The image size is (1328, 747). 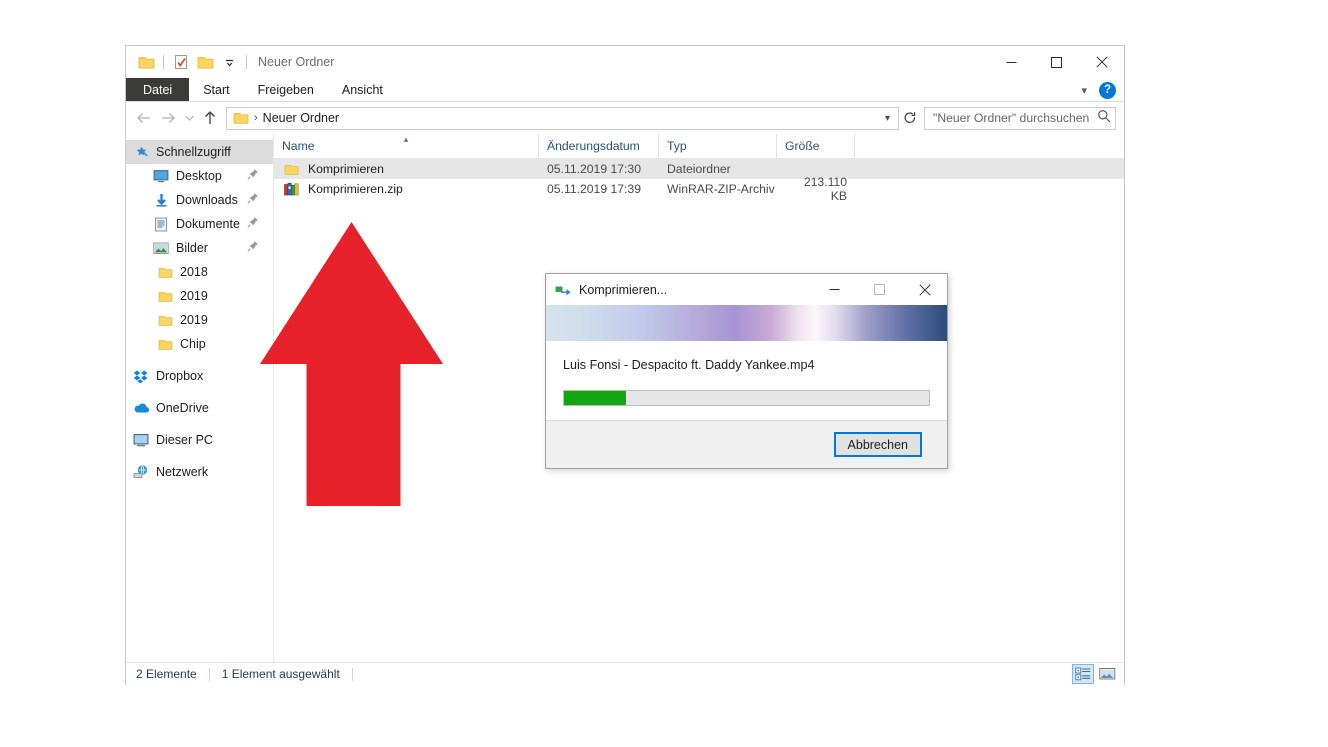 I want to click on up-button, so click(x=210, y=118).